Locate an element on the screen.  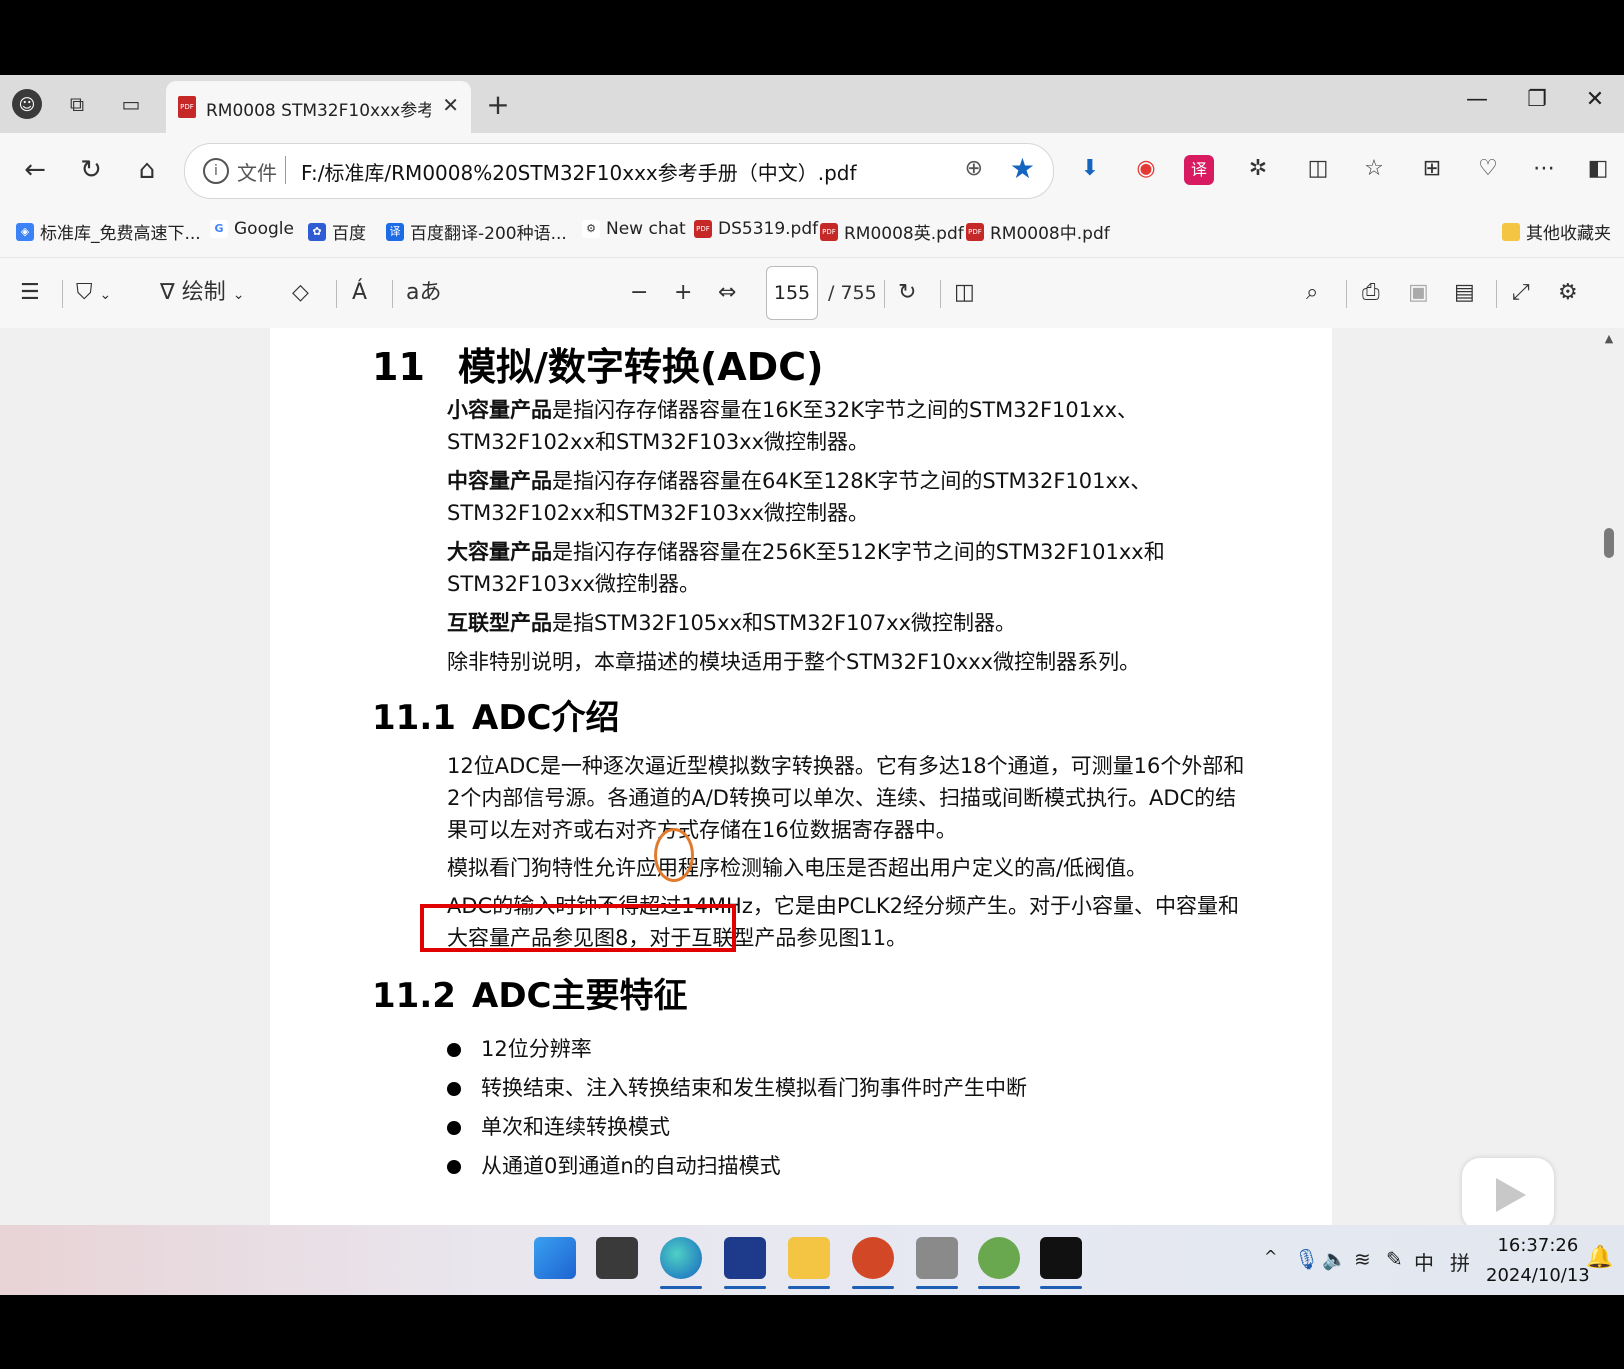
contents-icon: ☰ is located at coordinates (30, 293).